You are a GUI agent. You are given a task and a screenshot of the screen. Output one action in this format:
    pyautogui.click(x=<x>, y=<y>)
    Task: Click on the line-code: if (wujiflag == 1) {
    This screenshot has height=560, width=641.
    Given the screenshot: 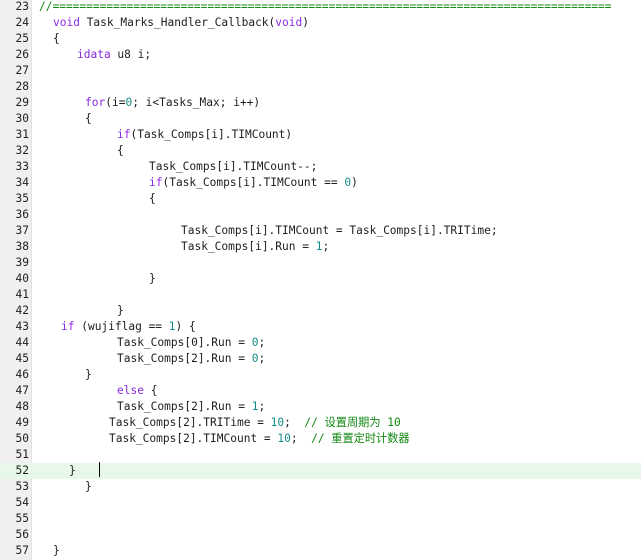 What is the action you would take?
    pyautogui.click(x=128, y=327)
    